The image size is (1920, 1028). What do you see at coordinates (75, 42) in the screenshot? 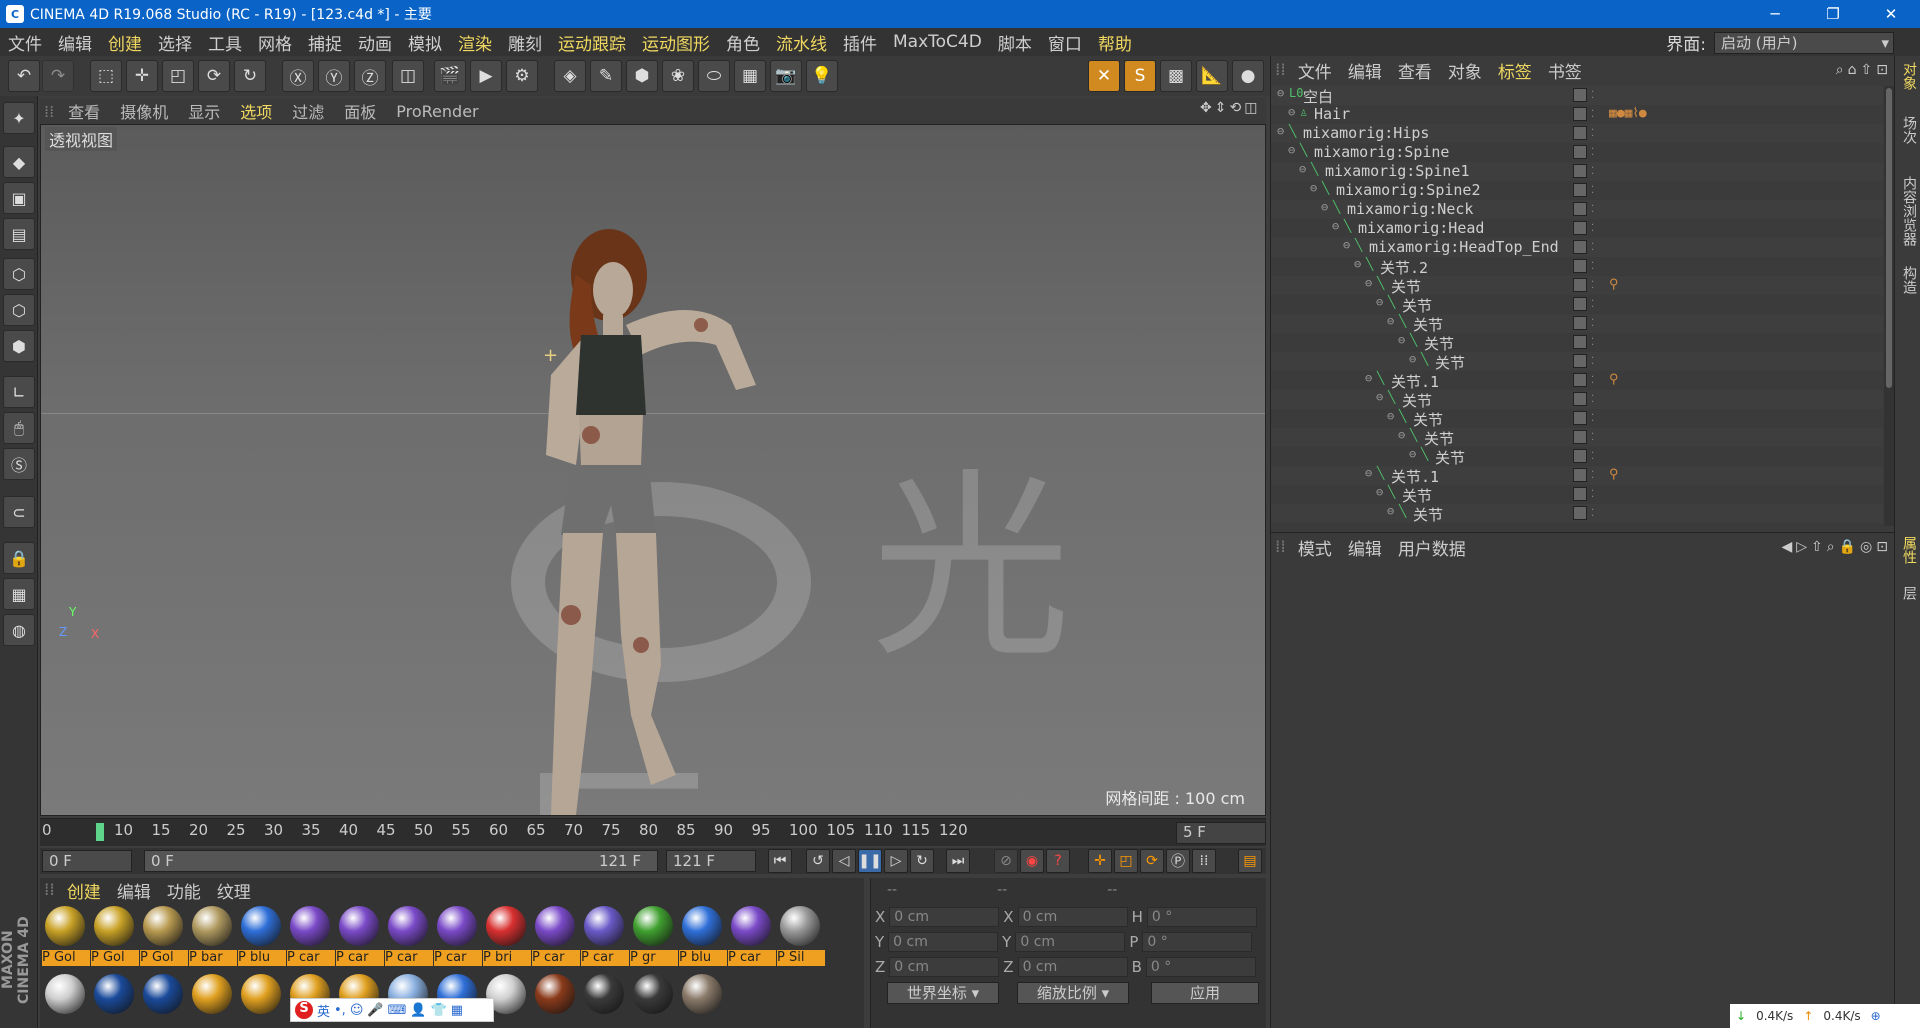
I see `menu-item: 编辑` at bounding box center [75, 42].